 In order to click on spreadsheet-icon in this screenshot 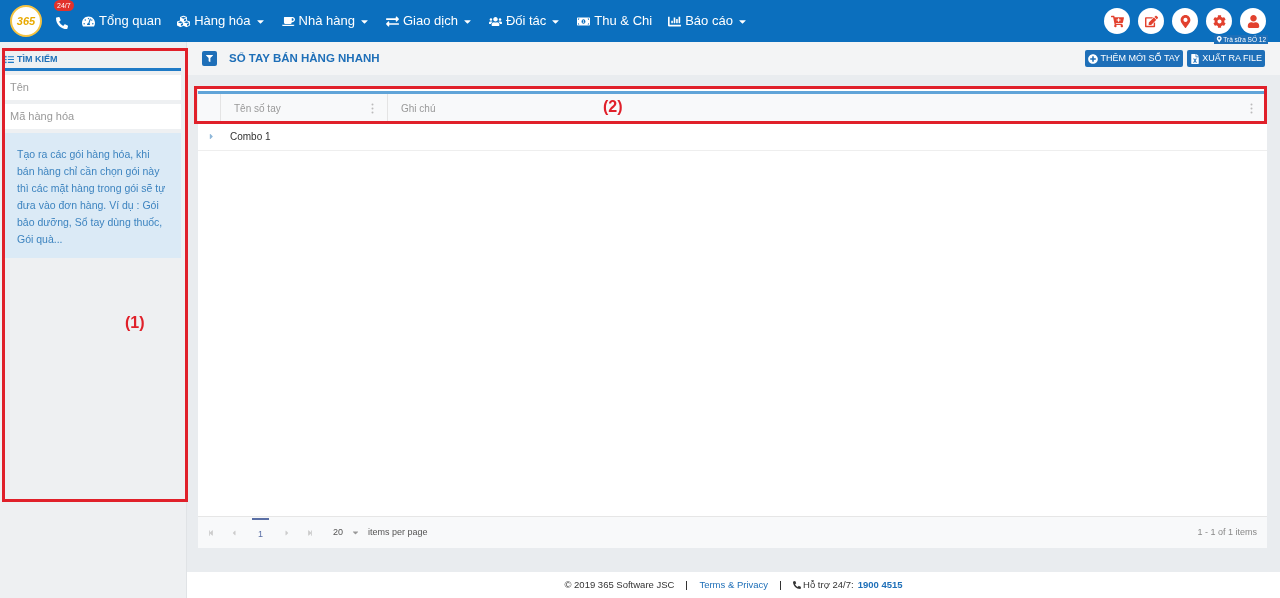, I will do `click(1195, 58)`.